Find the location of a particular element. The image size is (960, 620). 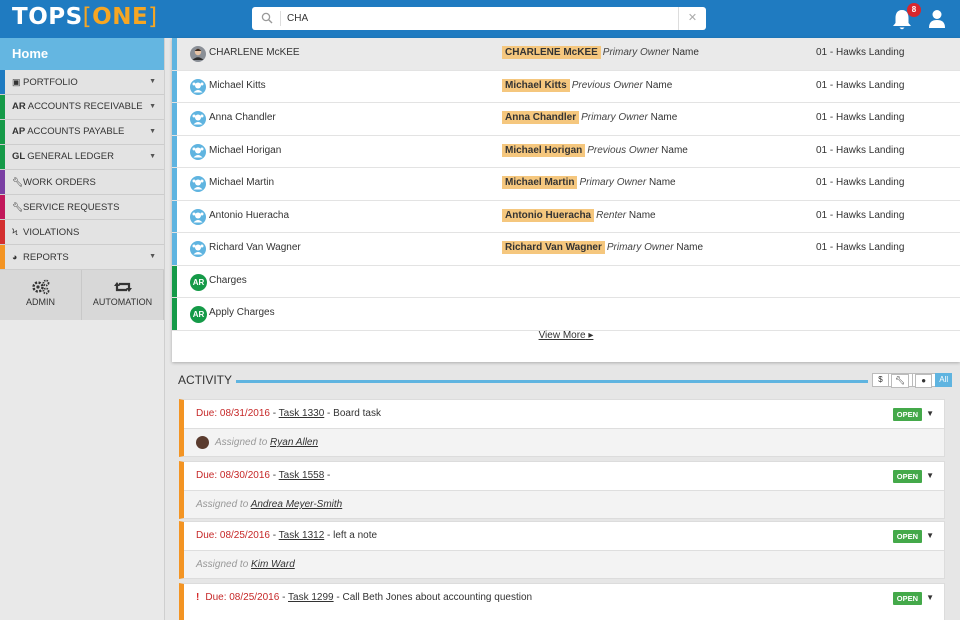

assigned-label: Assigned to is located at coordinates (241, 442).